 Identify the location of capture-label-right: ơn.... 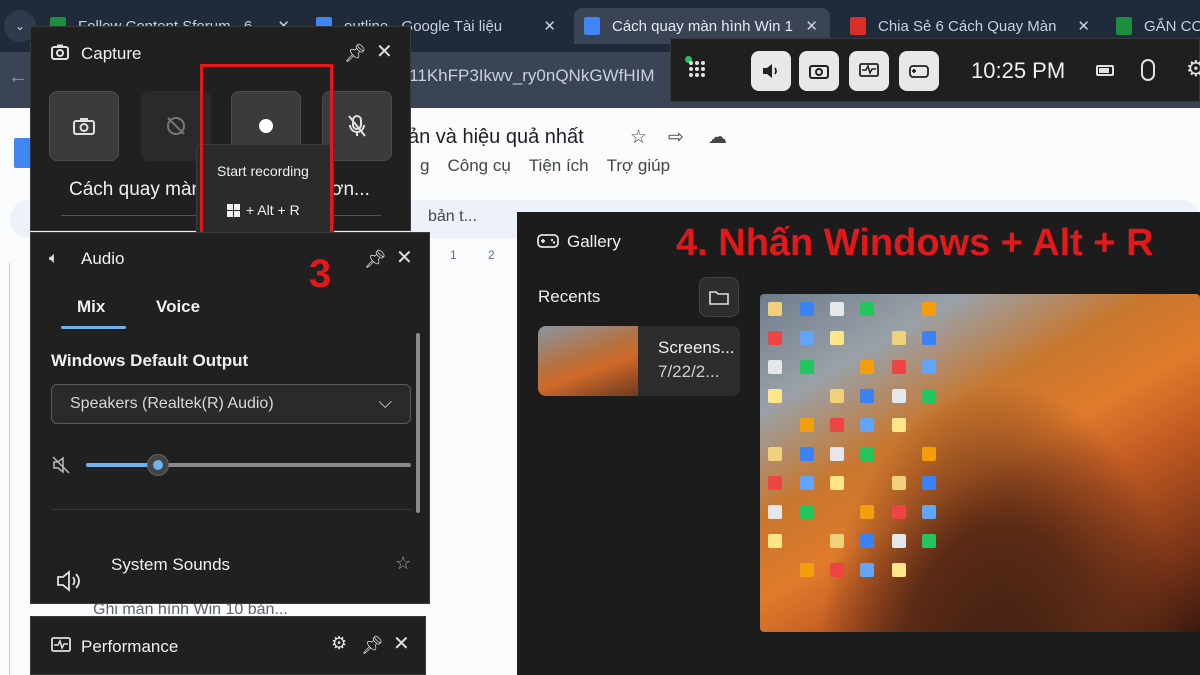
(350, 189).